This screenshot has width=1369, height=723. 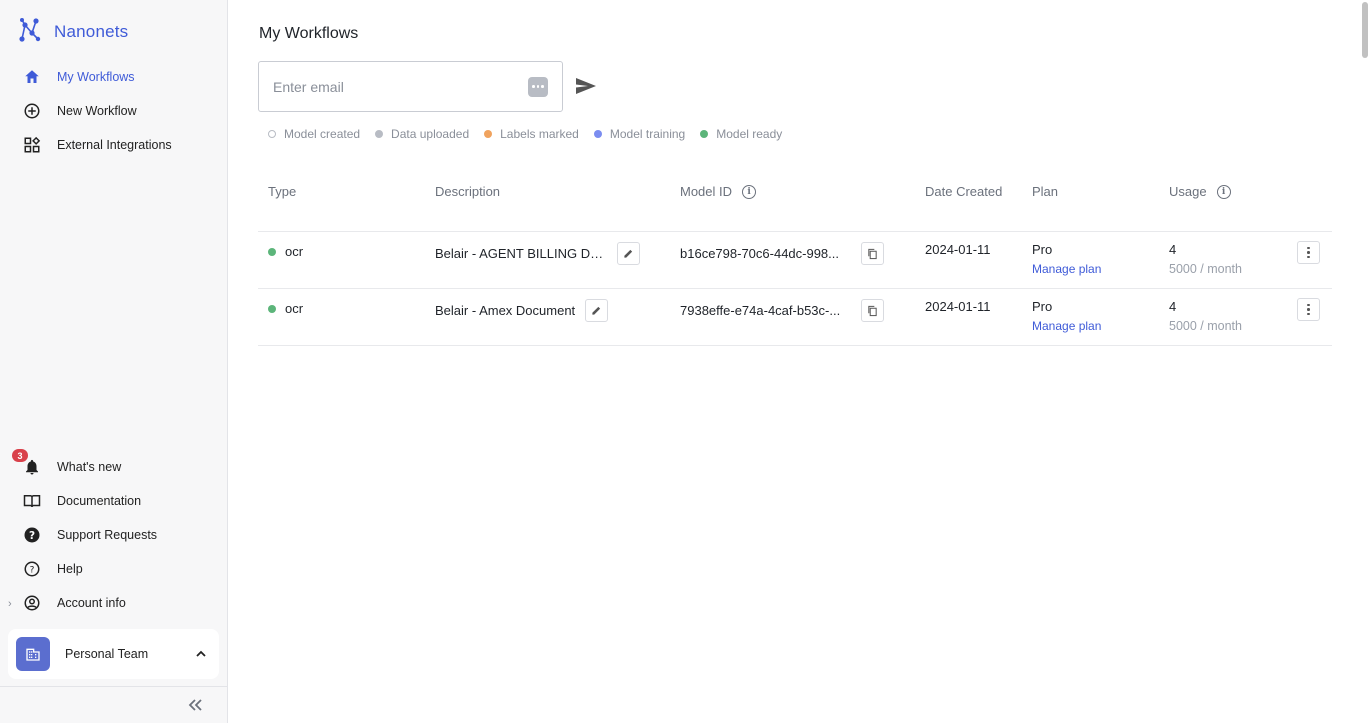 What do you see at coordinates (32, 111) in the screenshot?
I see `plus-circle-icon` at bounding box center [32, 111].